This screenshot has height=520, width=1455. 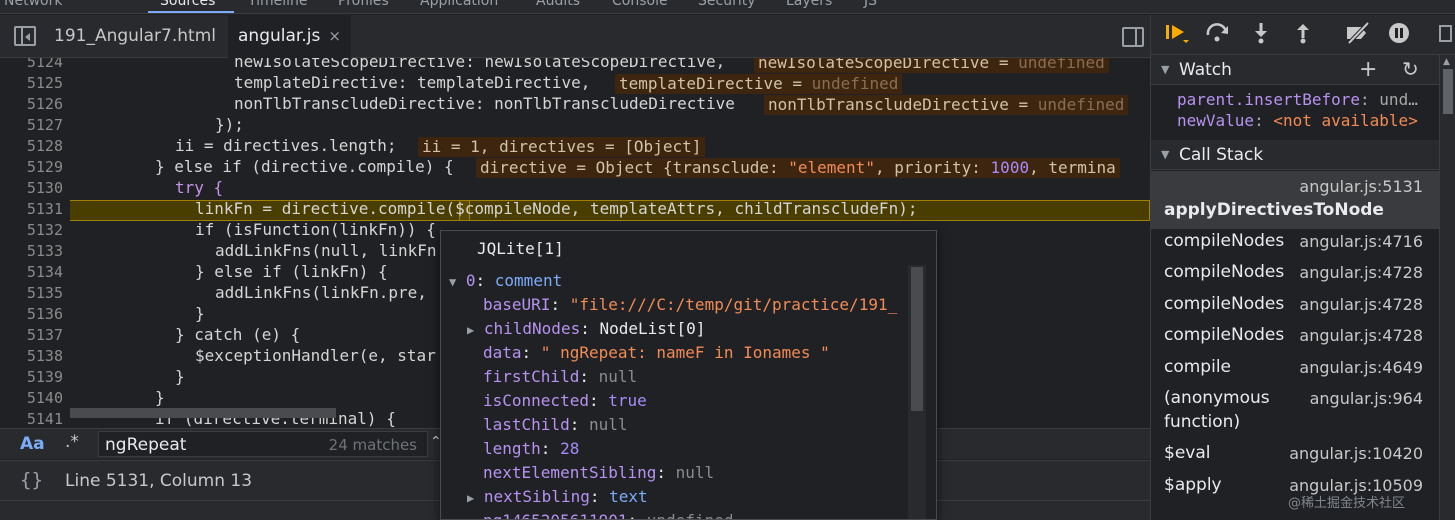 I want to click on object-property-row: ▶ nextSibling: text, so click(x=557, y=496).